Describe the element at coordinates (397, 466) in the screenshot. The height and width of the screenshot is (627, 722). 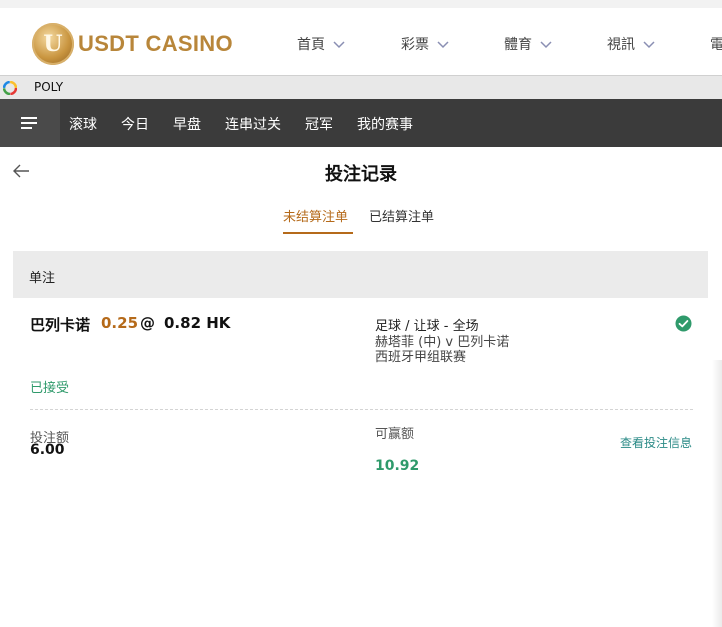
I see `win-value: 10.92` at that location.